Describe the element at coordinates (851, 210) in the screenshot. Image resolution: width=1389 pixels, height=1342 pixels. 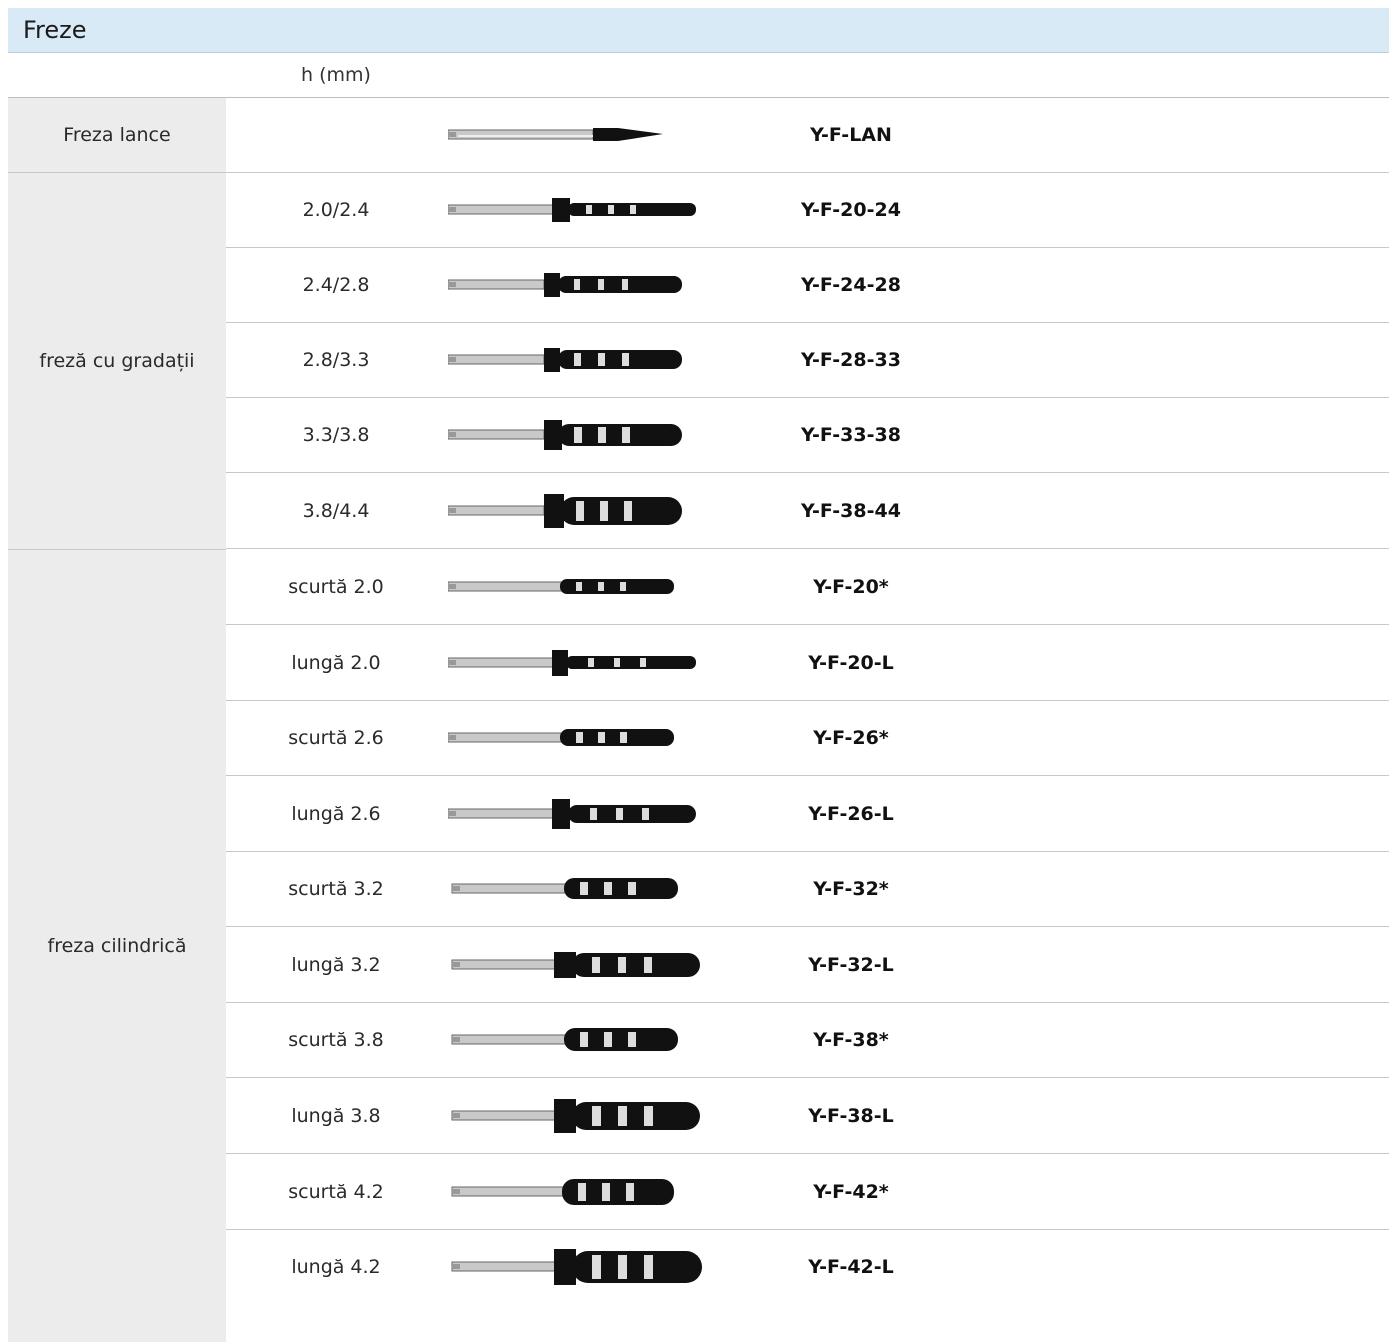
I see `product-code: Y-F-20-24` at that location.